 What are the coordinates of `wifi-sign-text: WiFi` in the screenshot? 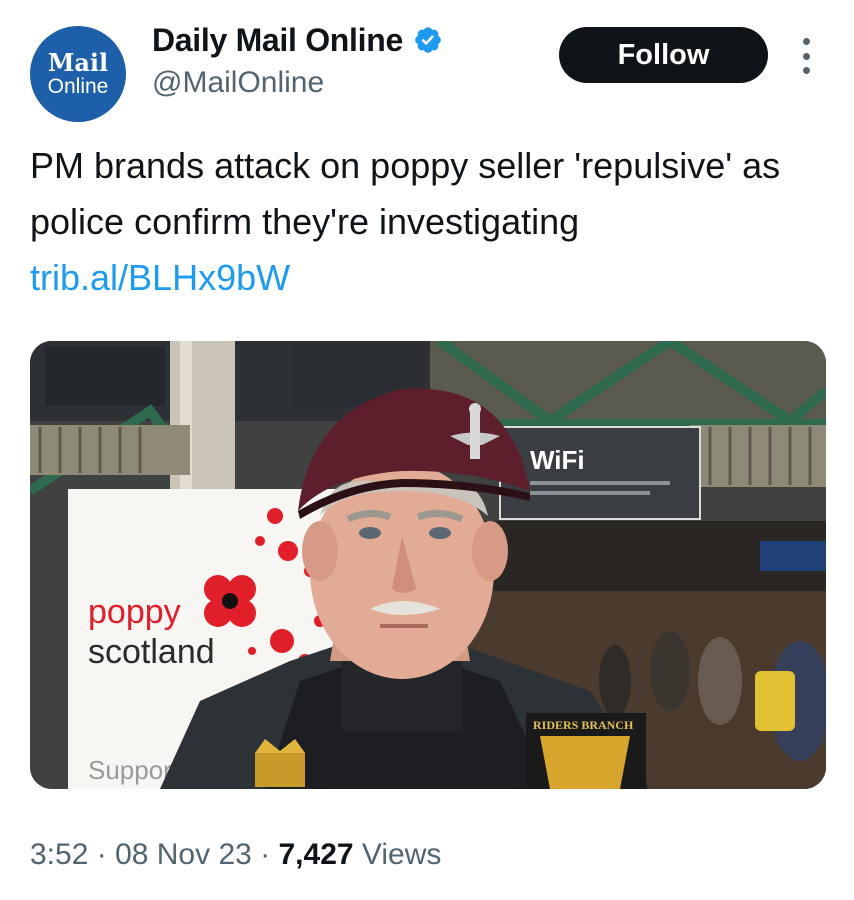 It's located at (557, 460).